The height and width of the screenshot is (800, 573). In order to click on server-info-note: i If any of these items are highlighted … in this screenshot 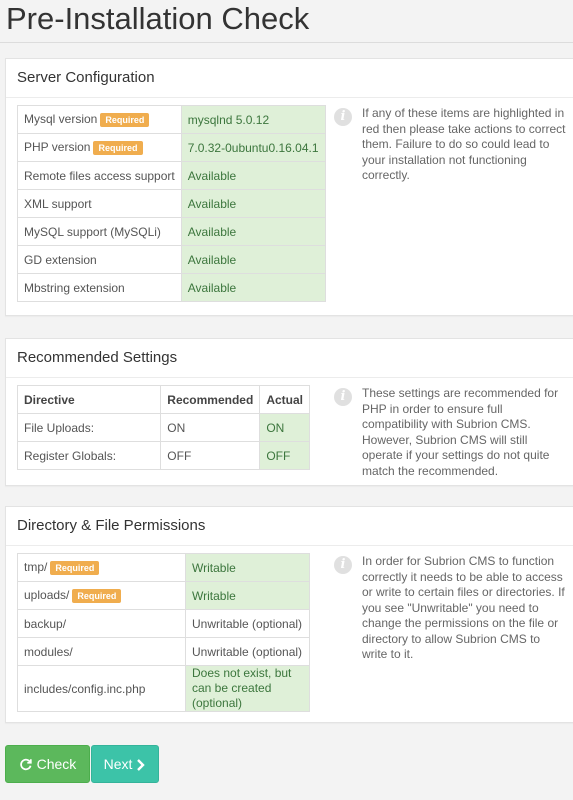, I will do `click(450, 145)`.